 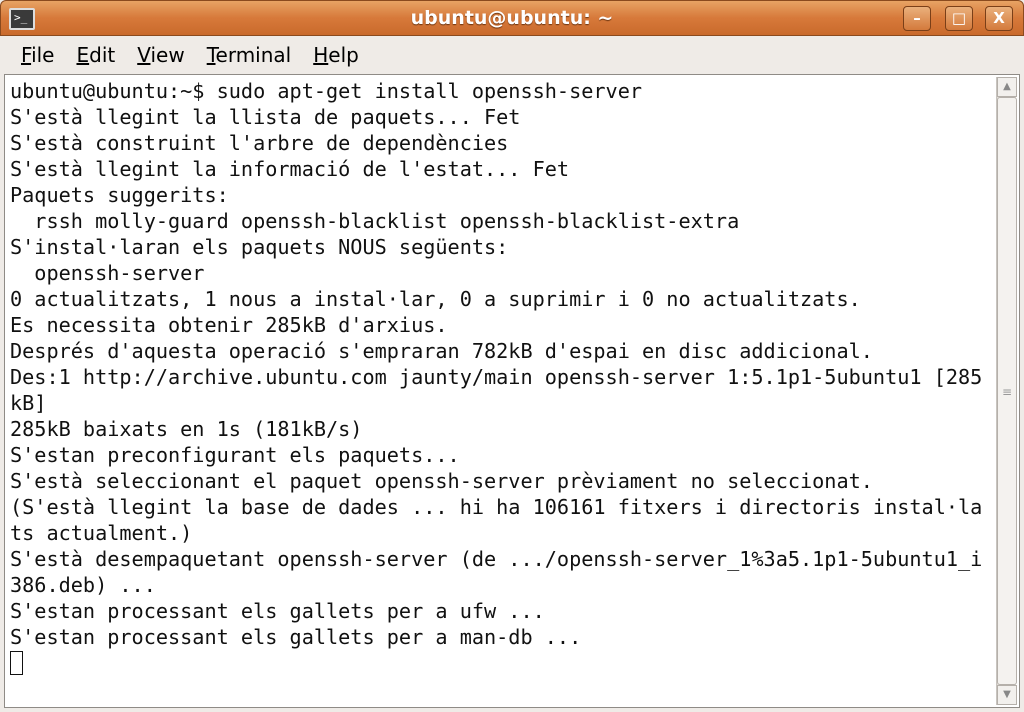 What do you see at coordinates (1007, 87) in the screenshot?
I see `scroll-up-button: ▲` at bounding box center [1007, 87].